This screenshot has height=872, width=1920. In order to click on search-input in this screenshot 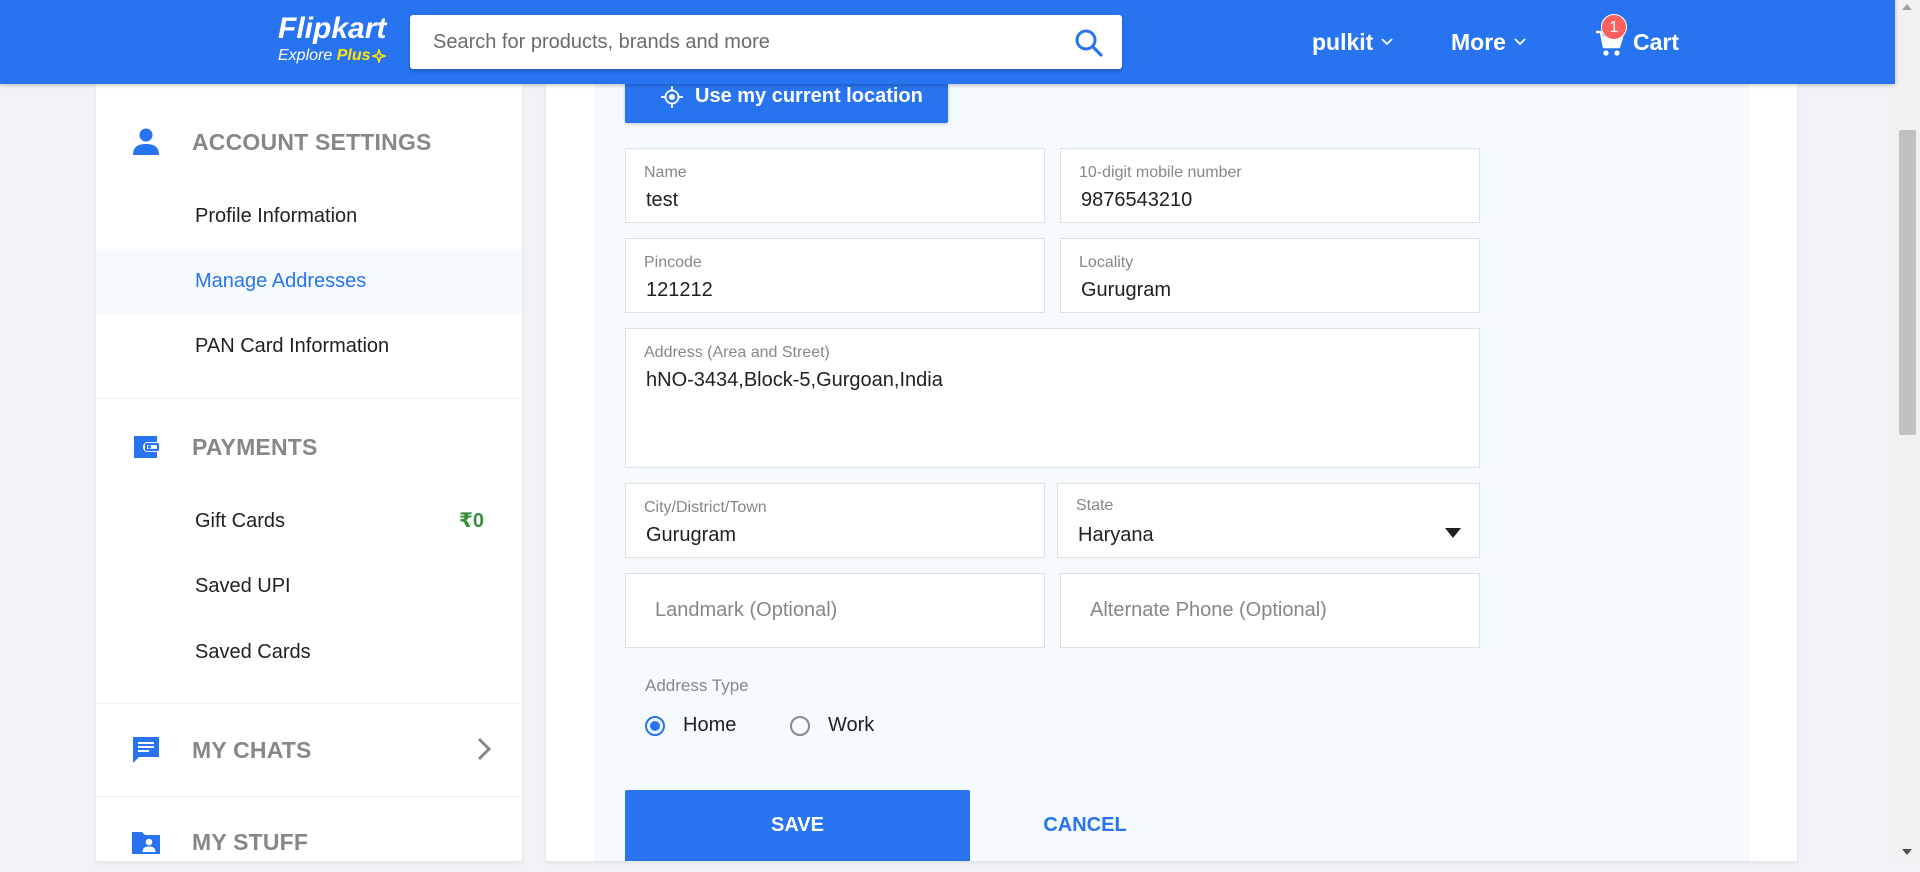, I will do `click(731, 42)`.